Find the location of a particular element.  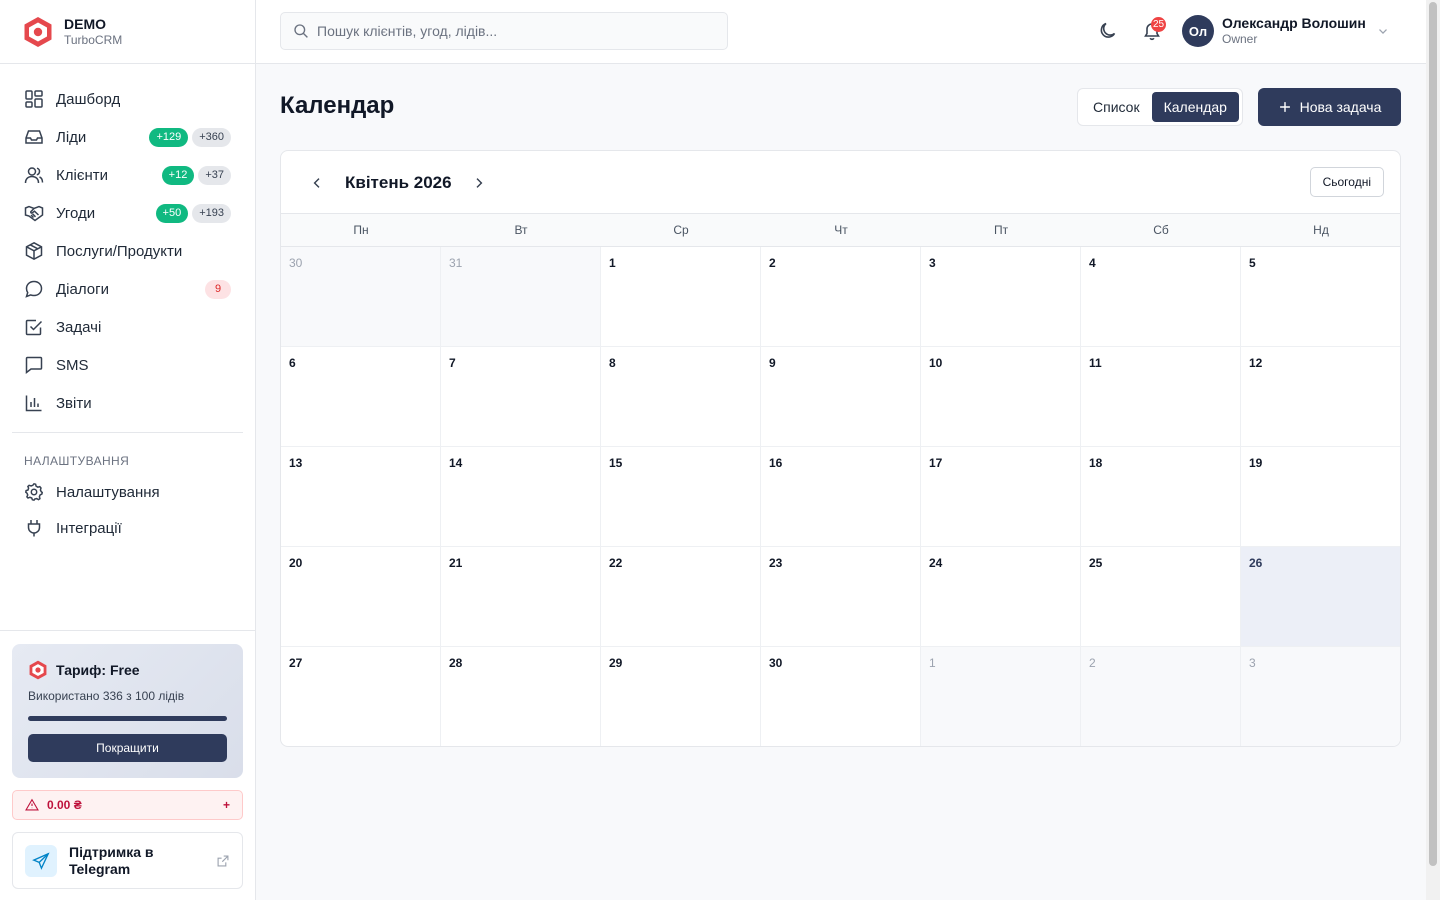

calendar-day: 12 is located at coordinates (1320, 397).